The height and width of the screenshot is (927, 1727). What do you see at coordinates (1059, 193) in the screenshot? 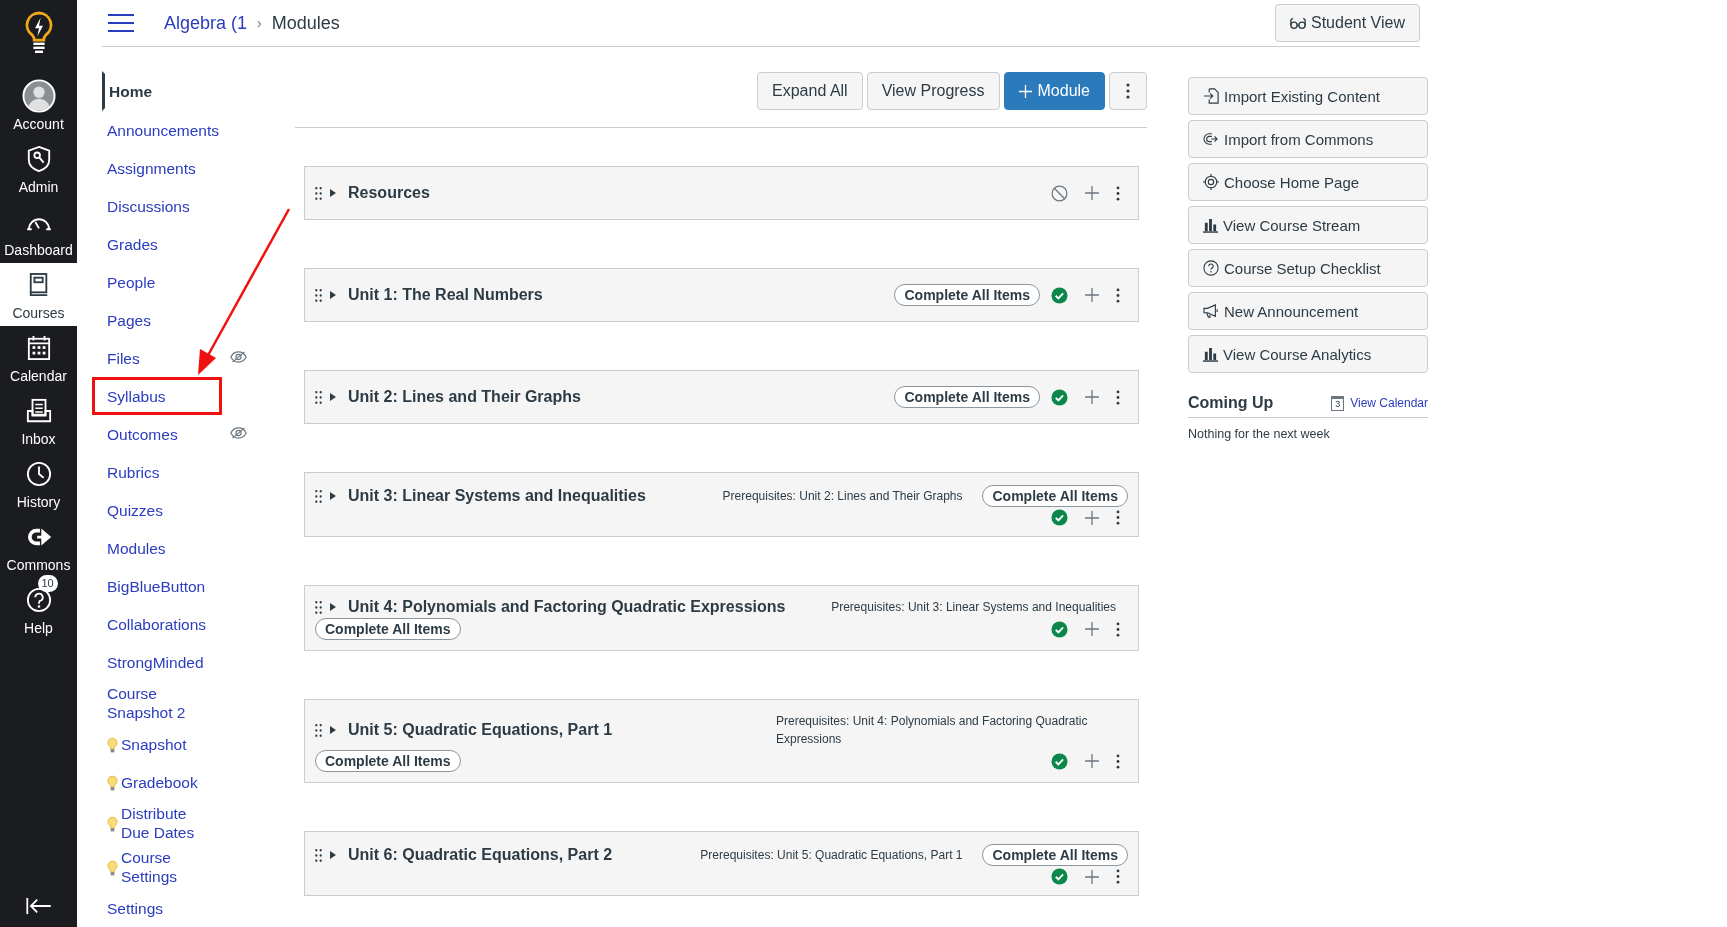
I see `unpublished-icon` at bounding box center [1059, 193].